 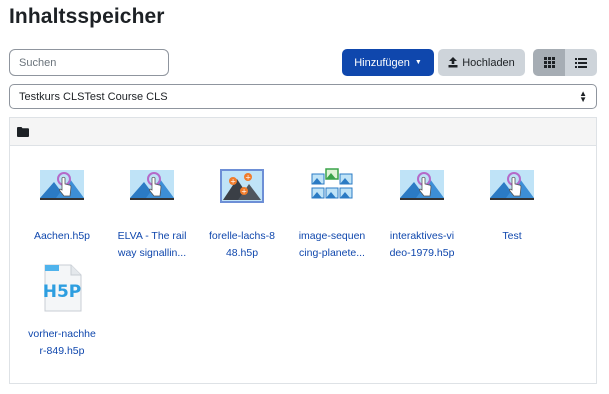 What do you see at coordinates (422, 245) in the screenshot?
I see `file-name: interaktives-vi deo-1979.h5p` at bounding box center [422, 245].